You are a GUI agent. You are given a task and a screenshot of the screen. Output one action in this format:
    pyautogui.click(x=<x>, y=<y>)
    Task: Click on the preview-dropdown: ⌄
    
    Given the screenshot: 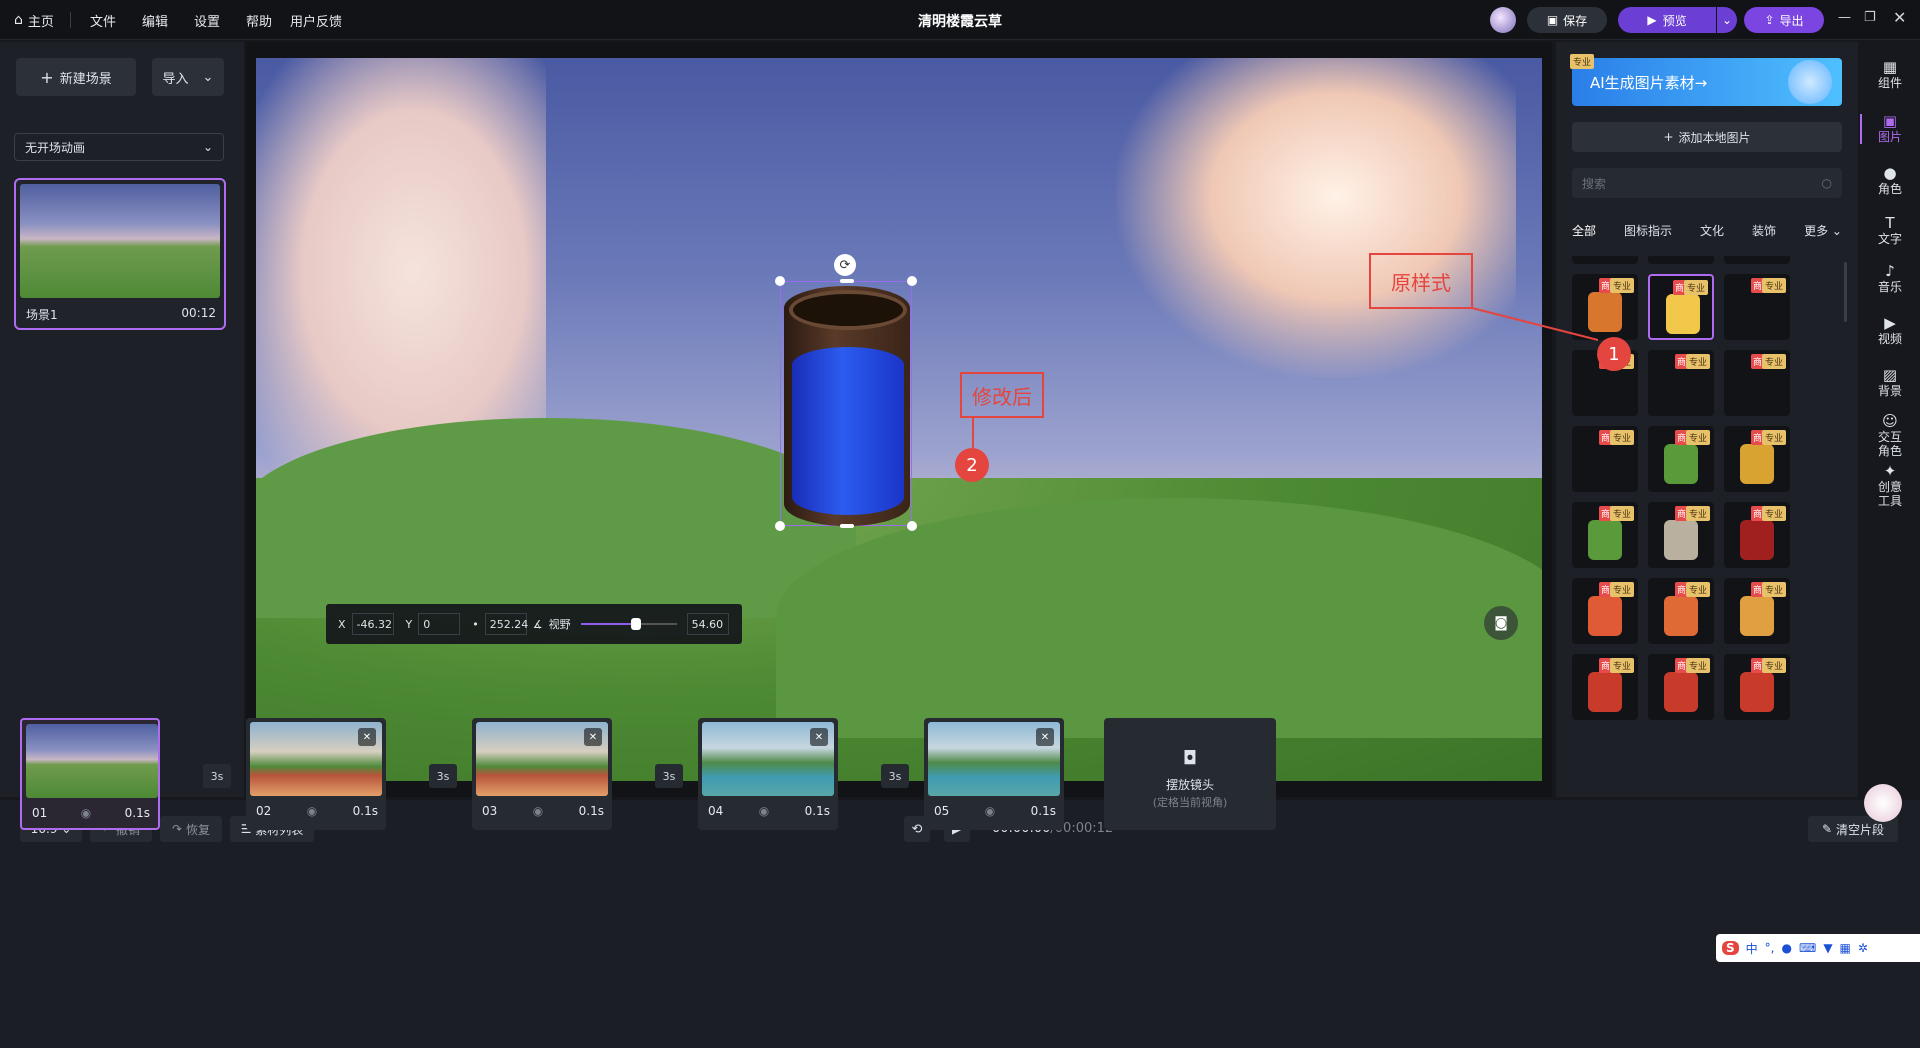 What is the action you would take?
    pyautogui.click(x=1727, y=20)
    